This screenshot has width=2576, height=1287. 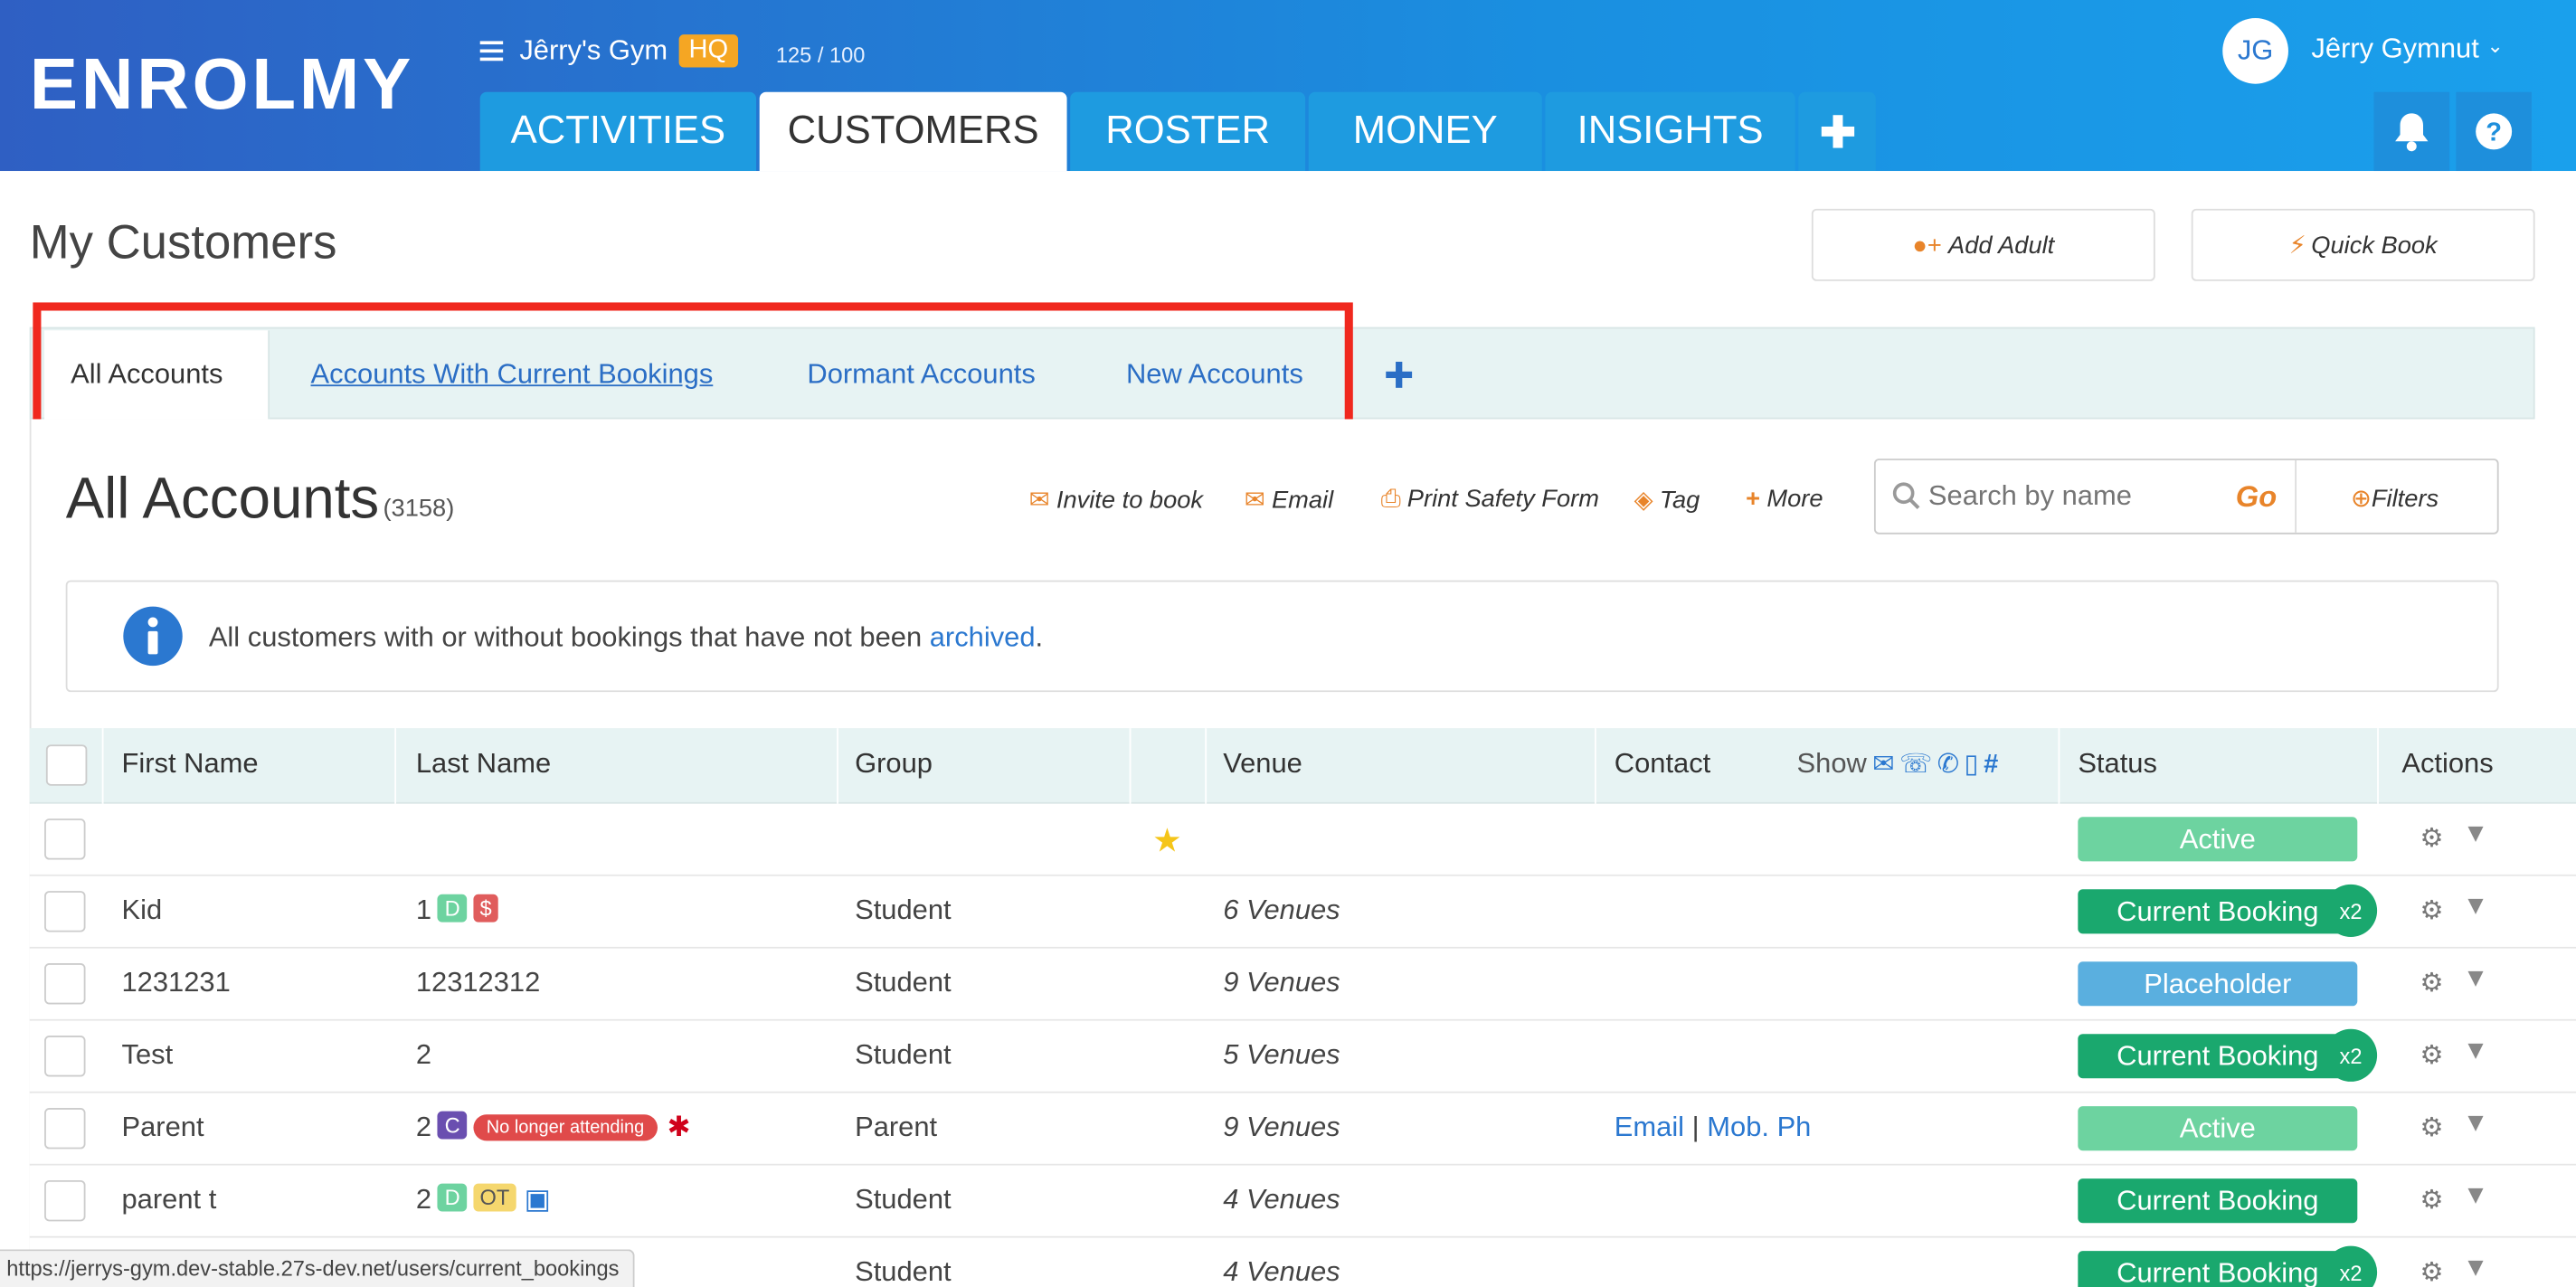 What do you see at coordinates (1974, 766) in the screenshot?
I see `mobile-icon: ▯` at bounding box center [1974, 766].